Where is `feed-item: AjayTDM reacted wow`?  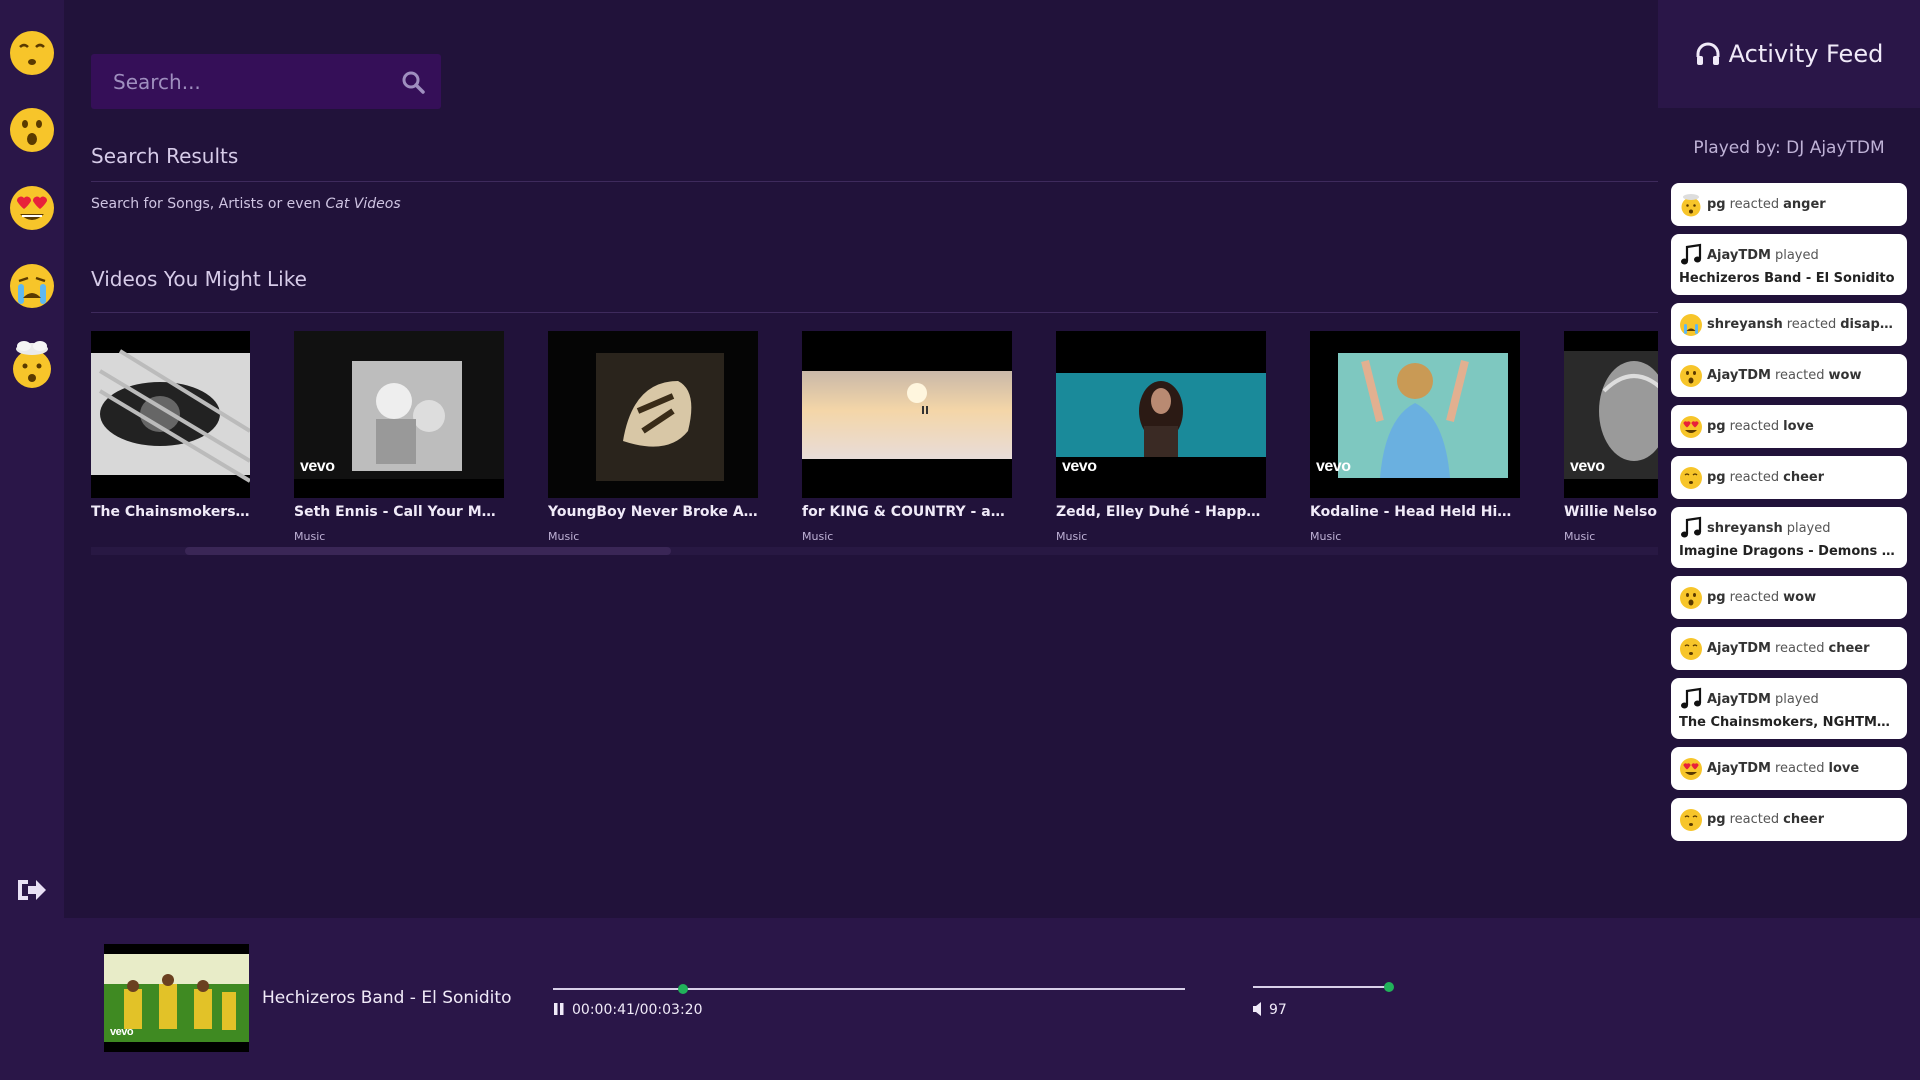 feed-item: AjayTDM reacted wow is located at coordinates (1789, 375).